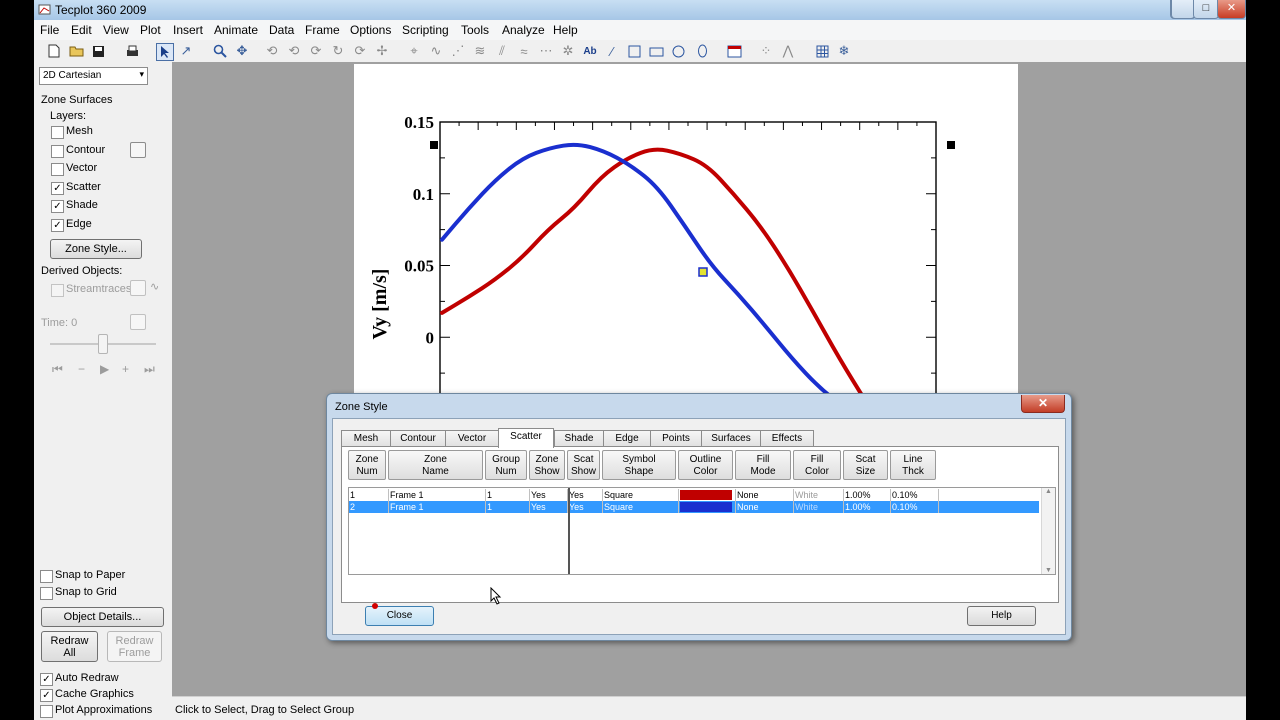 This screenshot has height=720, width=1280. I want to click on contour-details-button, so click(138, 150).